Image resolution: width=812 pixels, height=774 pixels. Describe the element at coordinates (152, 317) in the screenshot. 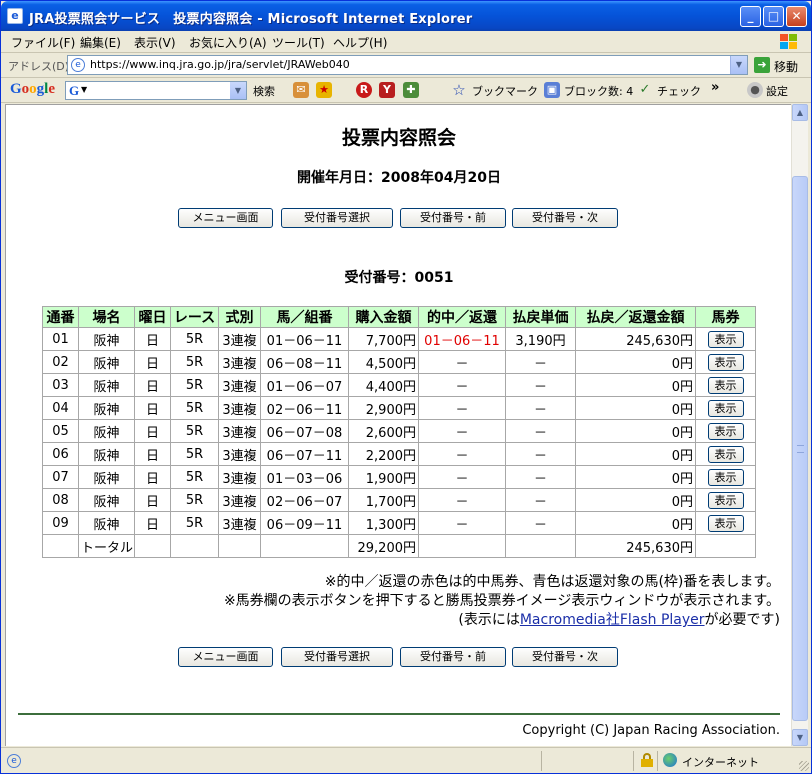

I see `col-header: 曜日` at that location.